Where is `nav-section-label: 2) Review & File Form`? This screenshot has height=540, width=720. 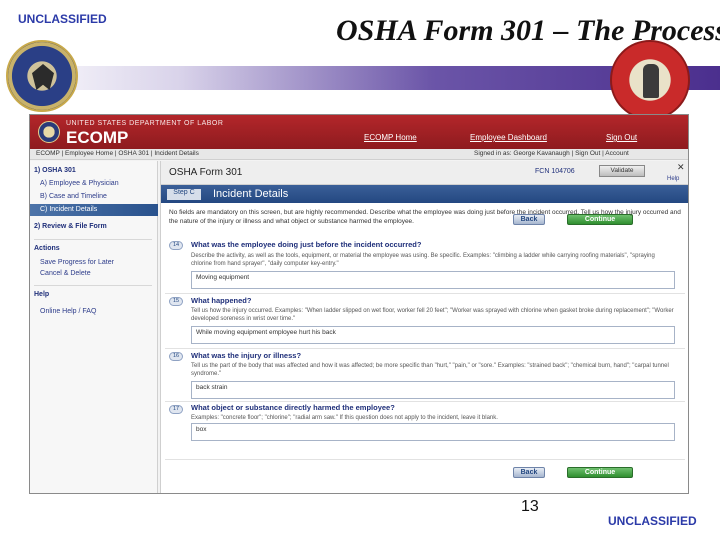 nav-section-label: 2) Review & File Form is located at coordinates (70, 226).